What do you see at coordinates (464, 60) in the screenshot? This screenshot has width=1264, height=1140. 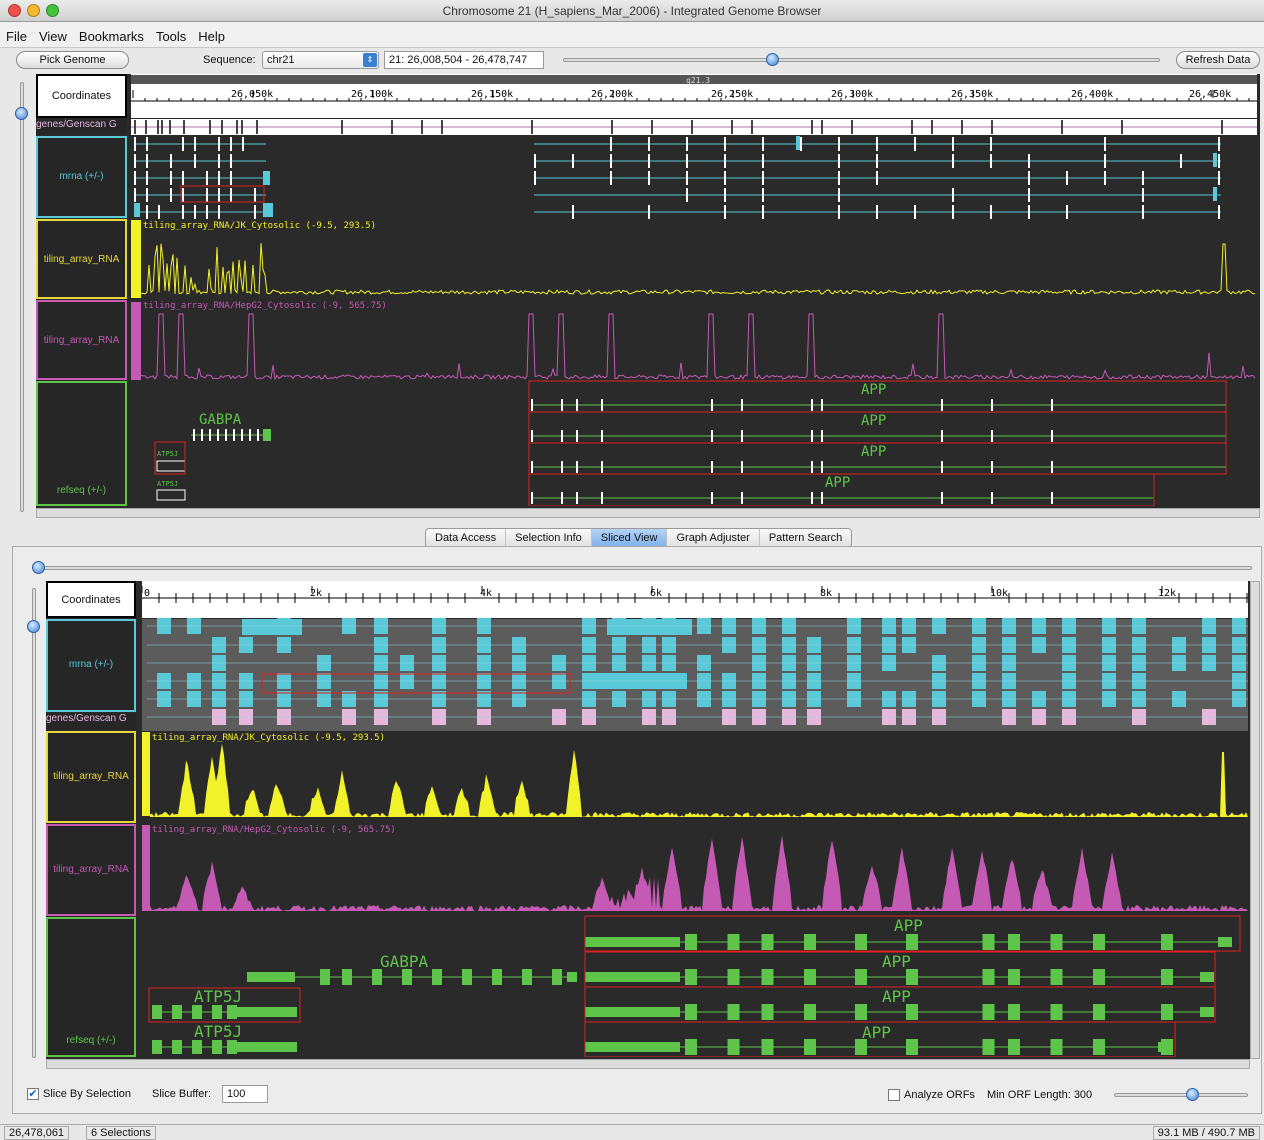 I see `range-field: 21: 26,008,504 - 26,478,747` at bounding box center [464, 60].